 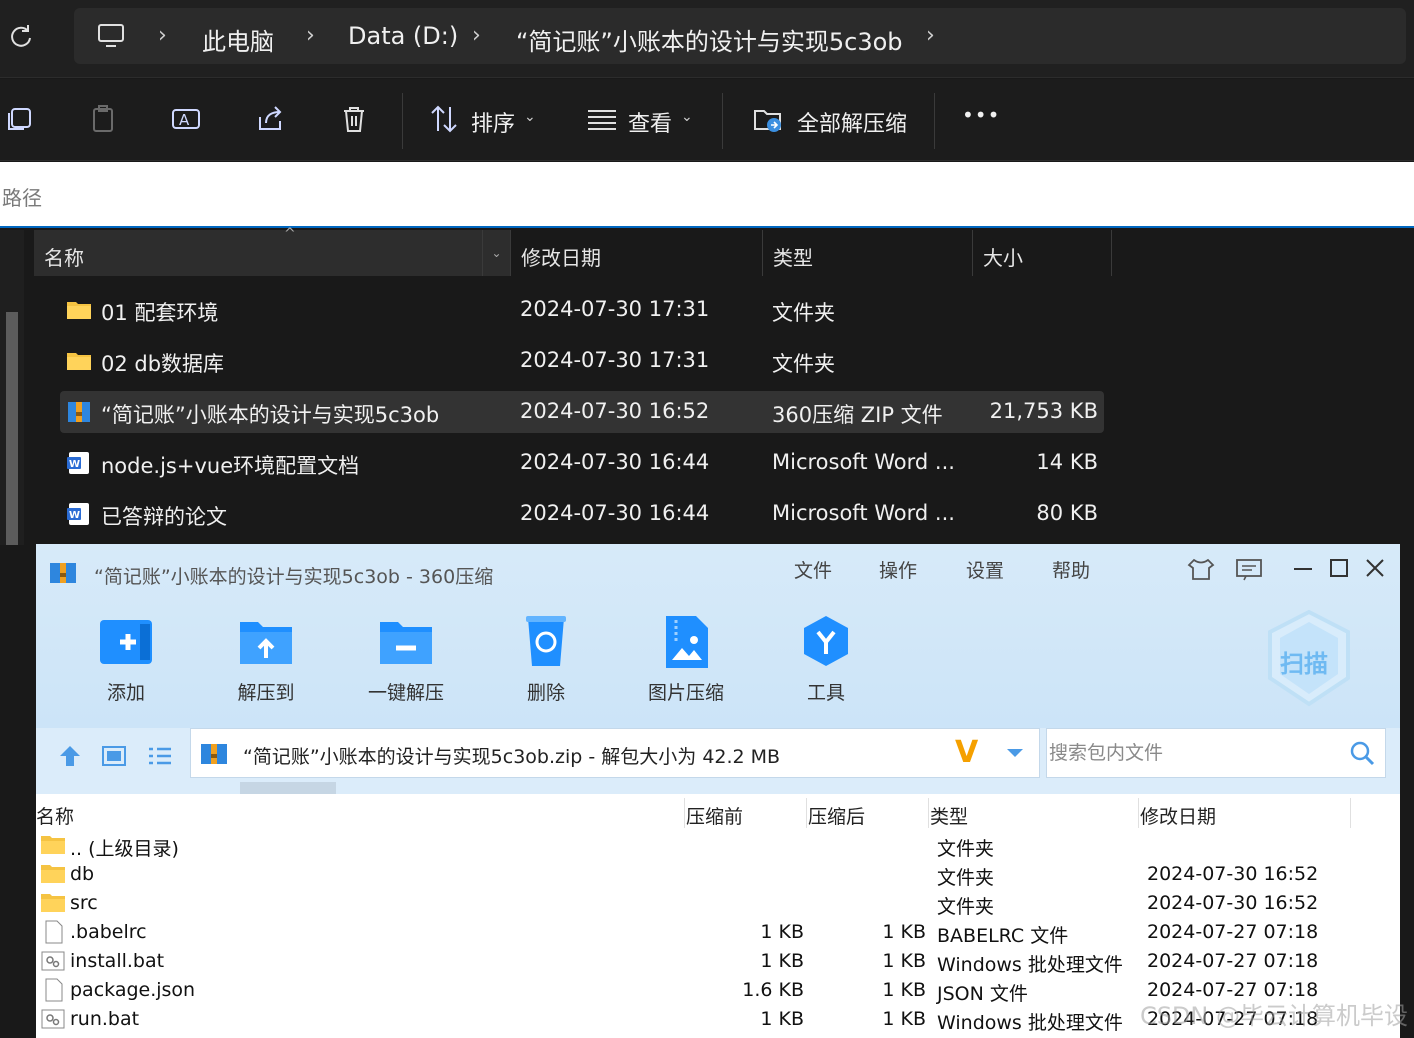 I want to click on entry-name: .babelrc, so click(x=108, y=932).